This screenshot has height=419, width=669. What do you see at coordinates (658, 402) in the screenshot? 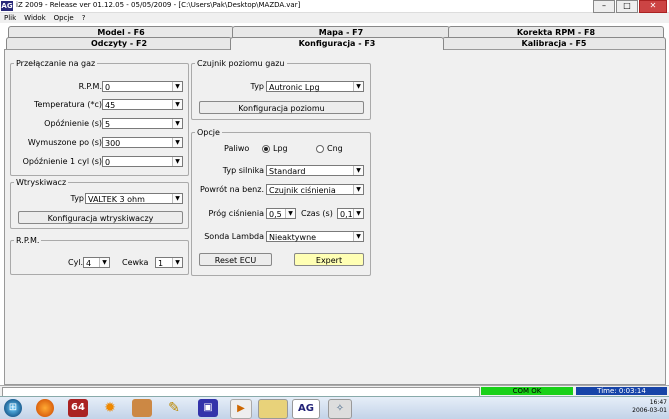
I see `clock-time: 16:47` at bounding box center [658, 402].